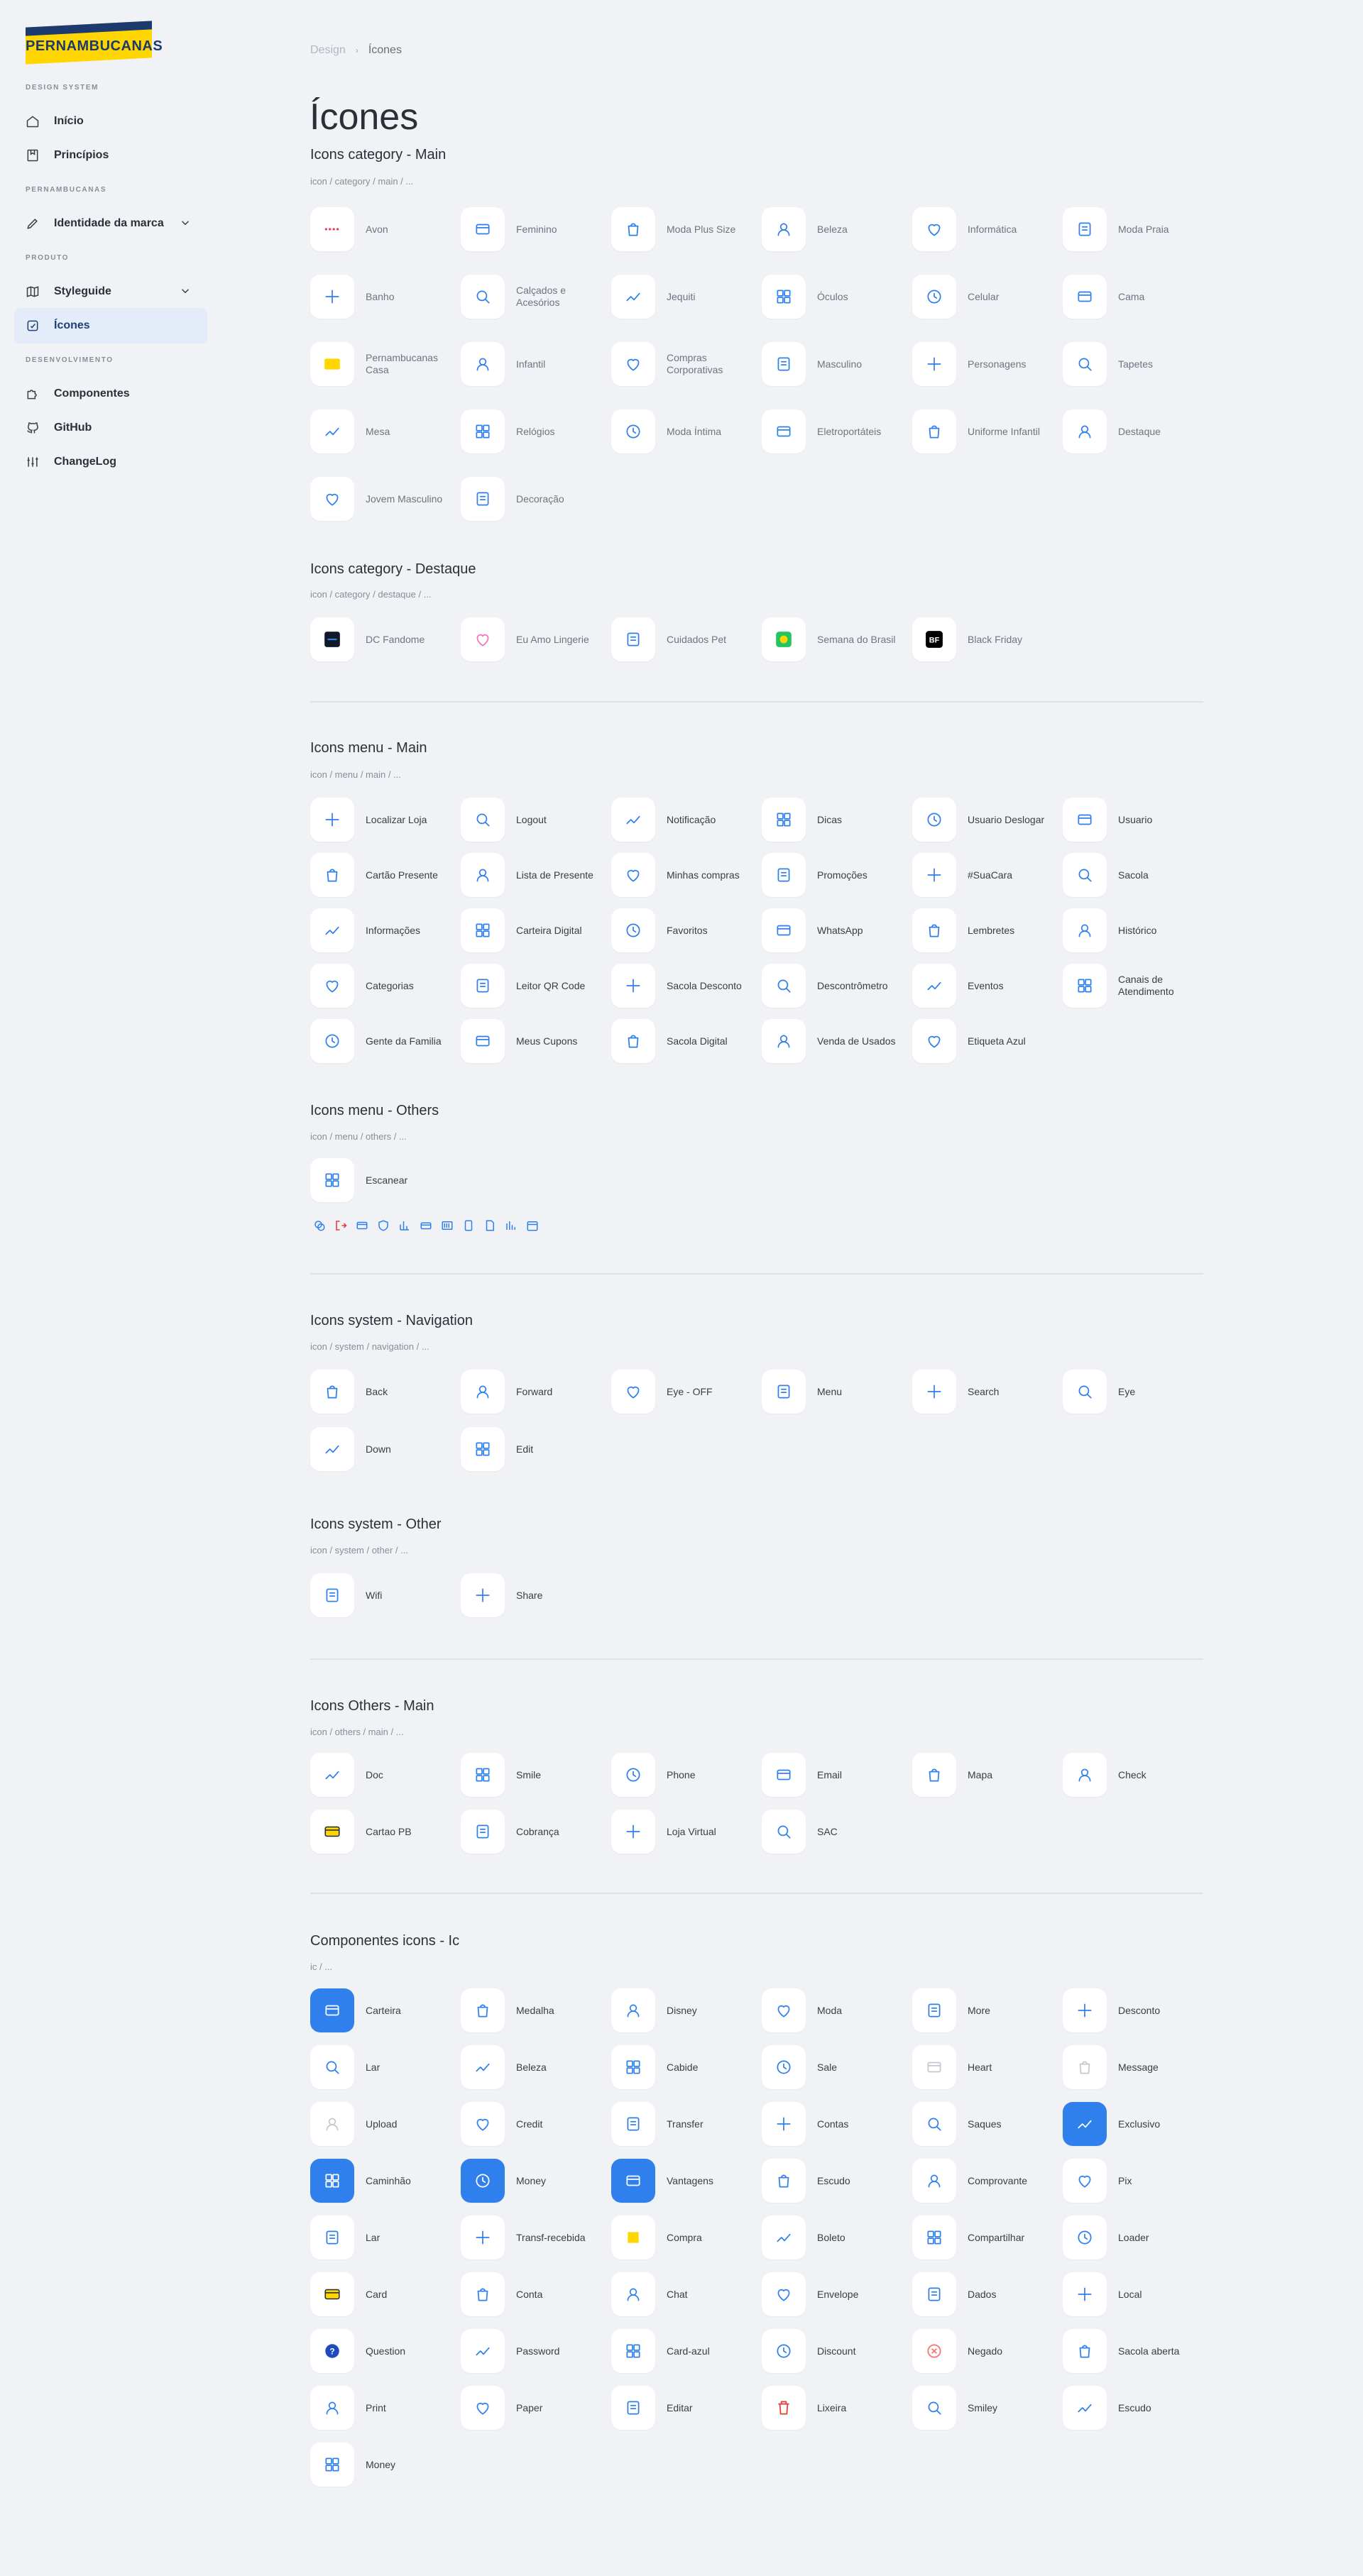 Image resolution: width=1363 pixels, height=2576 pixels. Describe the element at coordinates (835, 2351) in the screenshot. I see `icon-tile: Discount` at that location.